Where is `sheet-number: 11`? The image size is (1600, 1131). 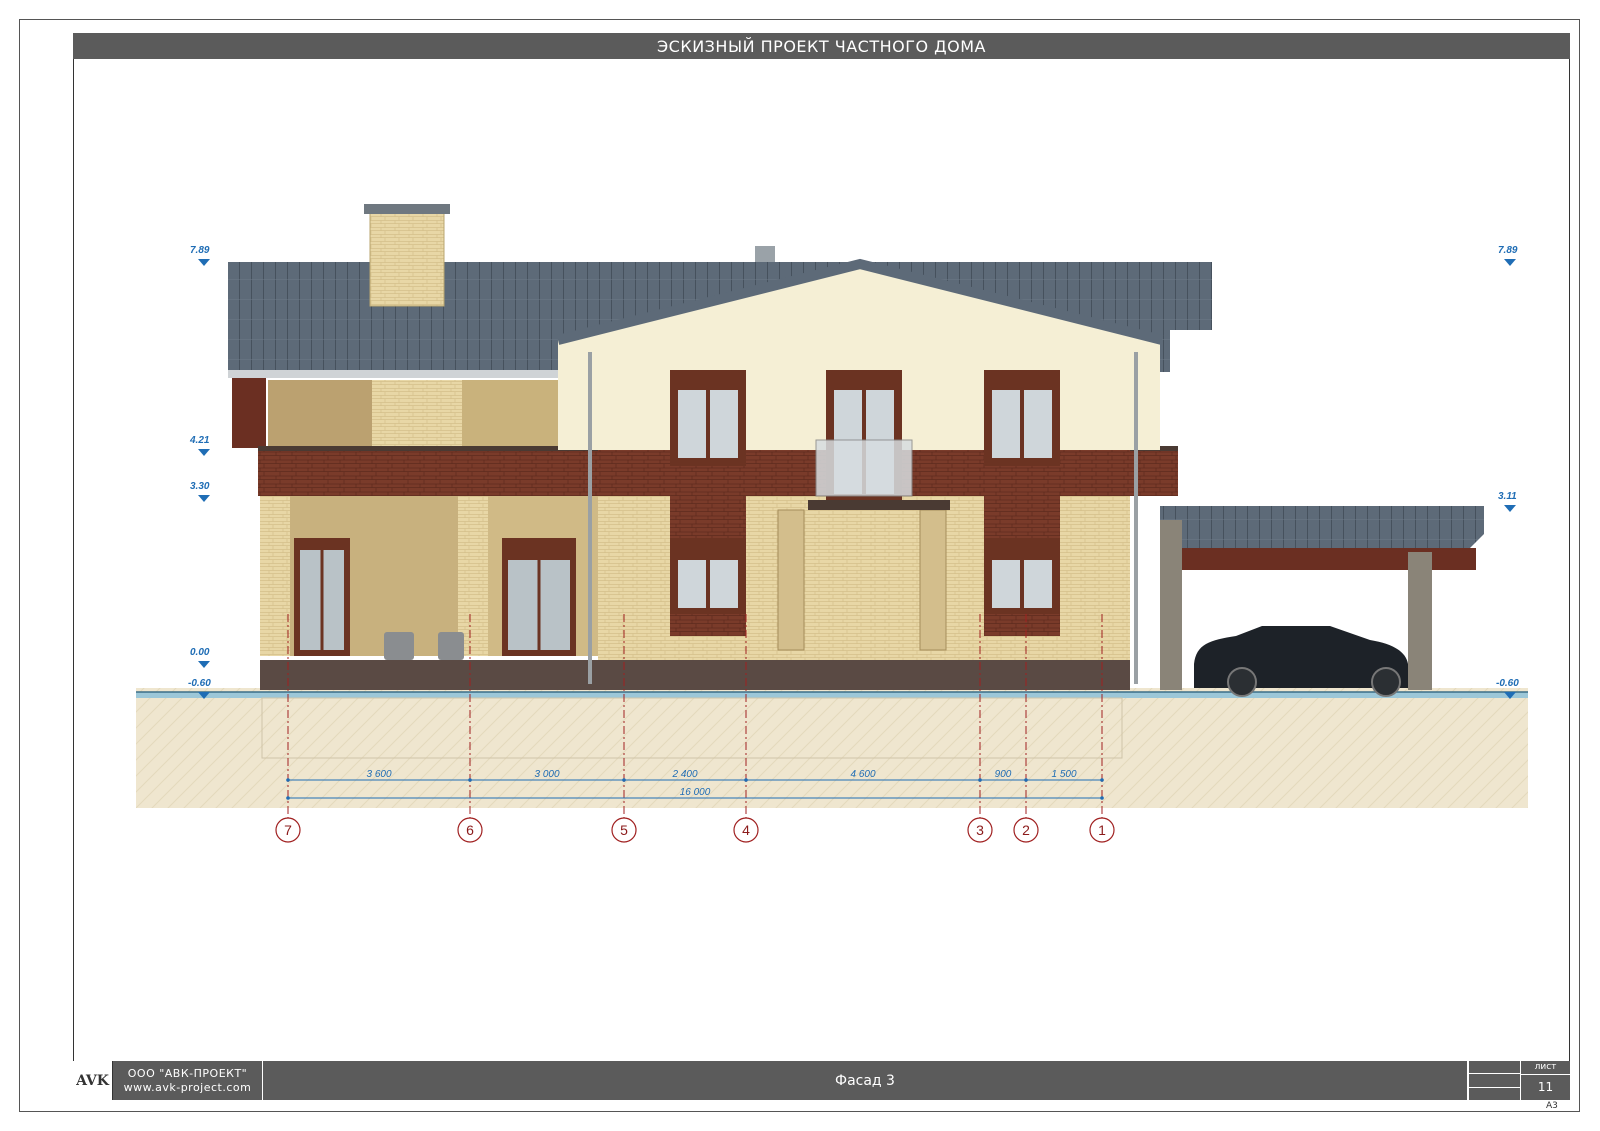 sheet-number: 11 is located at coordinates (1545, 1087).